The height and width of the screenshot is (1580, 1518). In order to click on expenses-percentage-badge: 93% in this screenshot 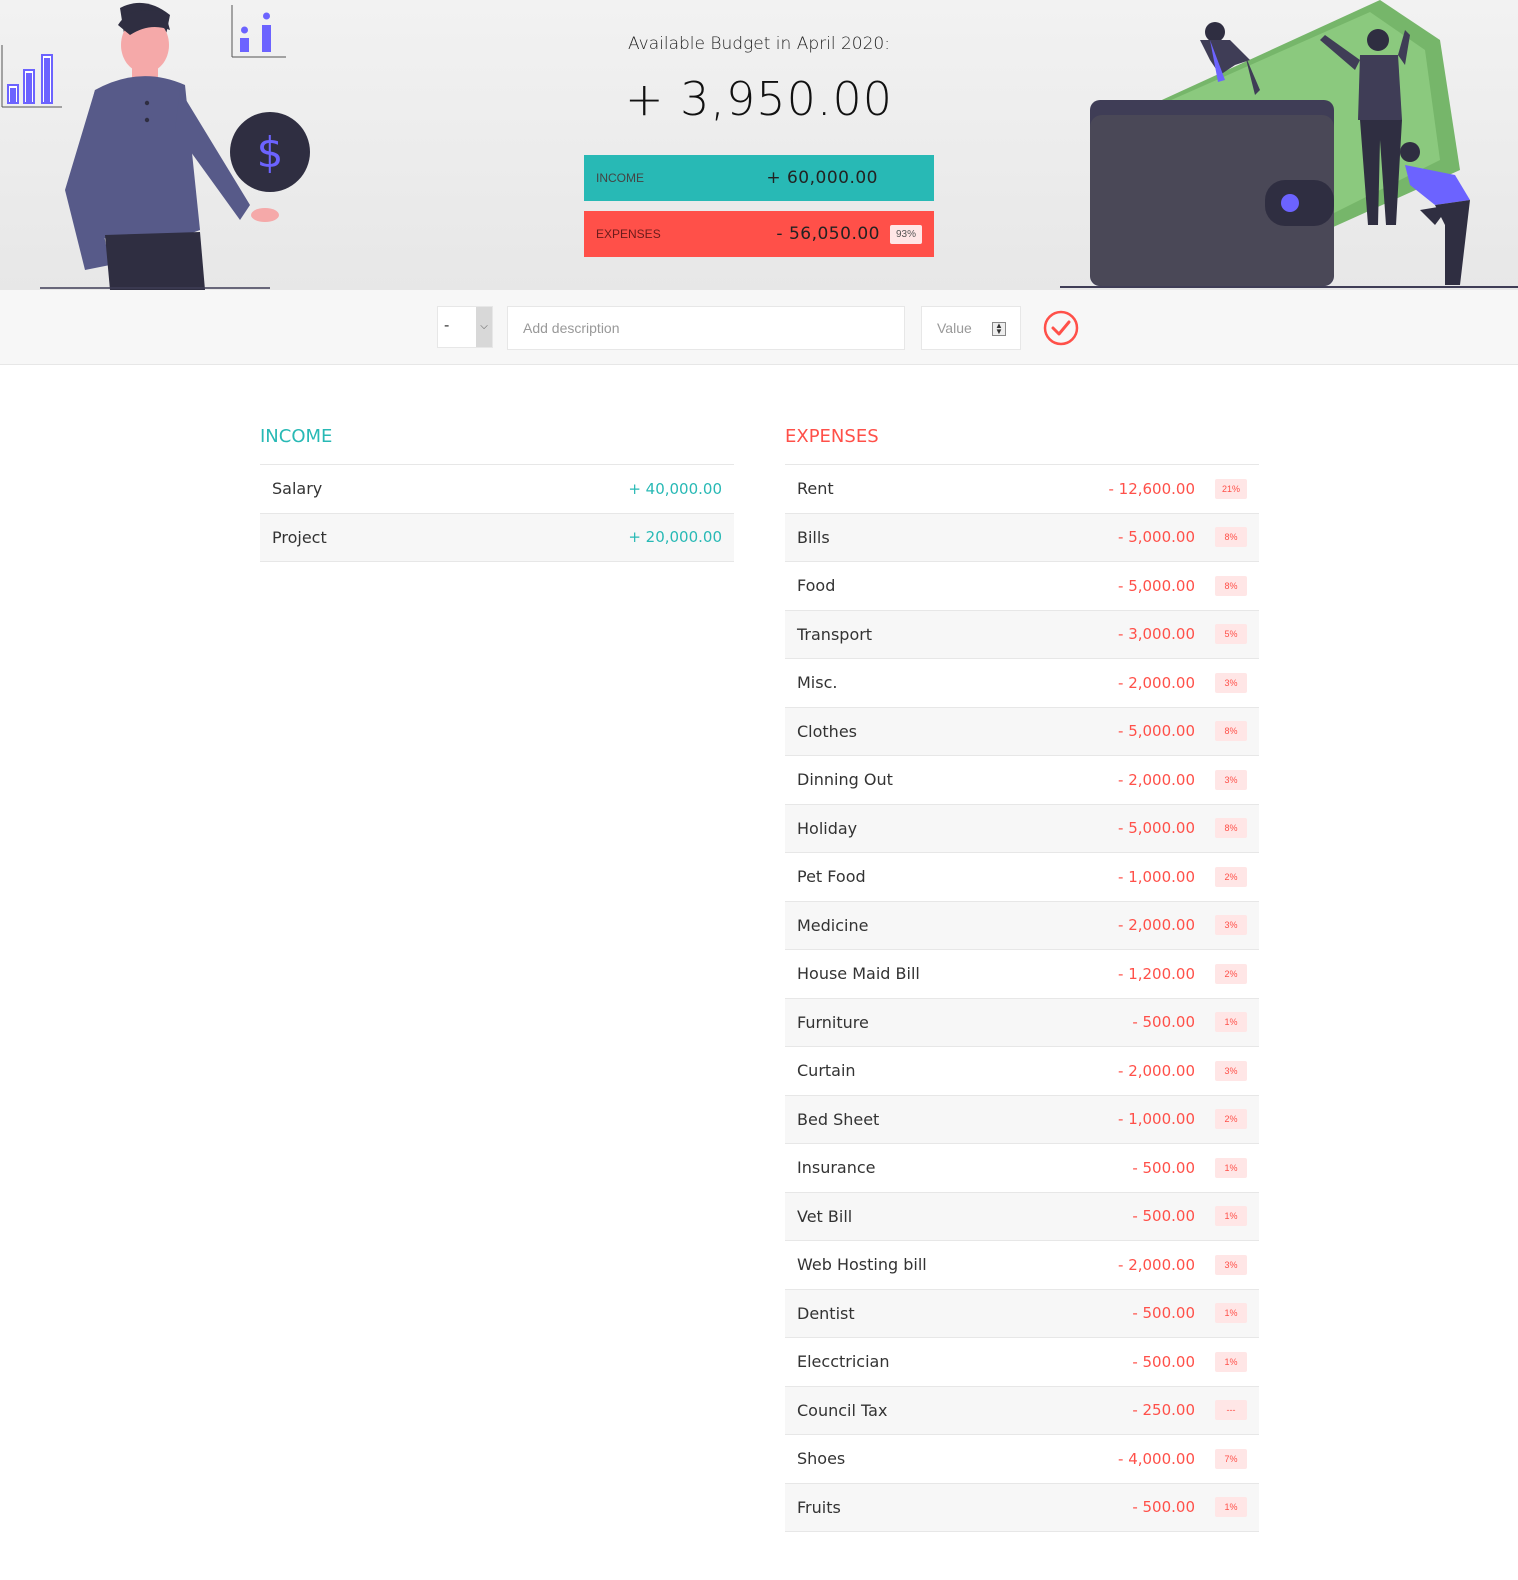, I will do `click(905, 234)`.